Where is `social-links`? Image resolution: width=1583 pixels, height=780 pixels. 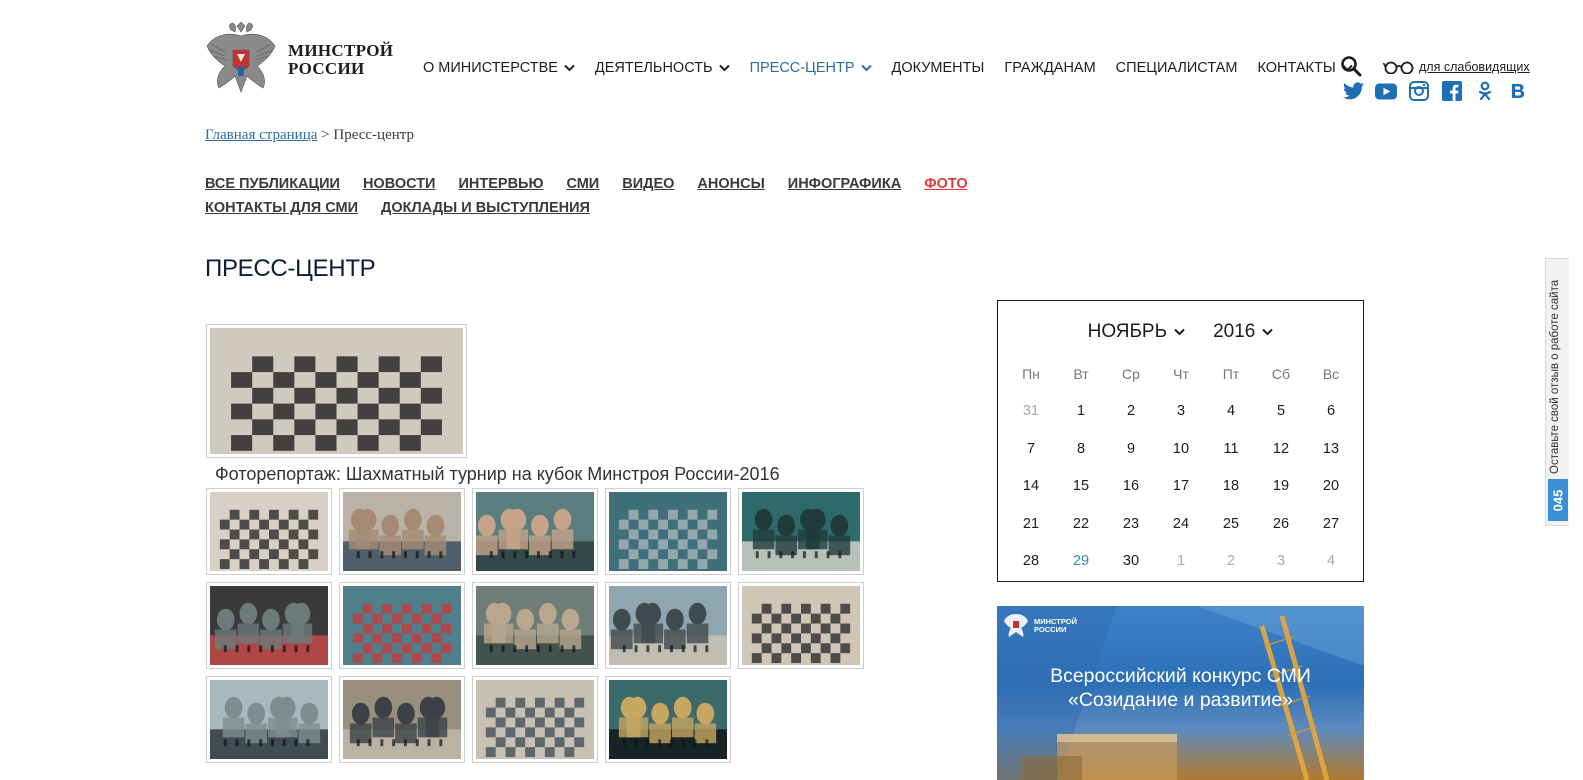
social-links is located at coordinates (1441, 91).